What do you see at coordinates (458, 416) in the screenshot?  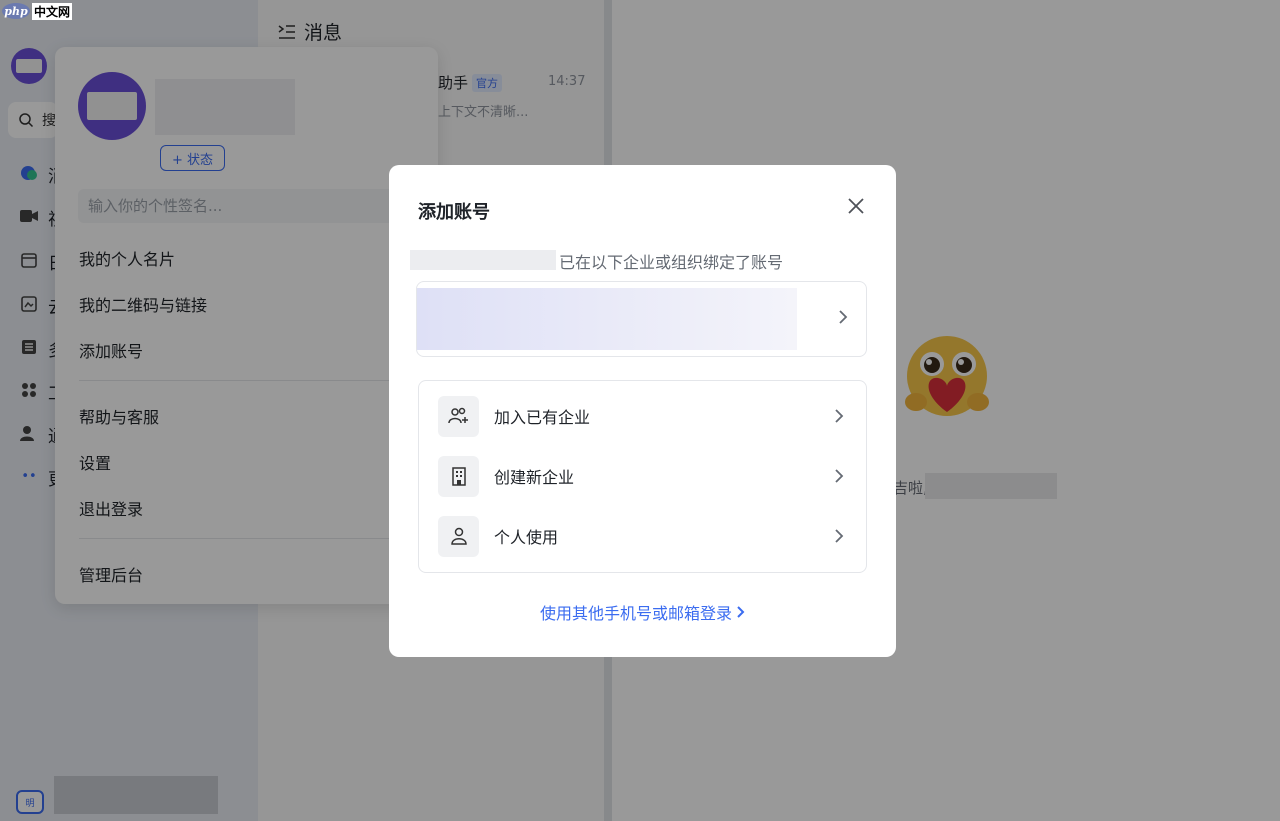 I see `join-team-icon` at bounding box center [458, 416].